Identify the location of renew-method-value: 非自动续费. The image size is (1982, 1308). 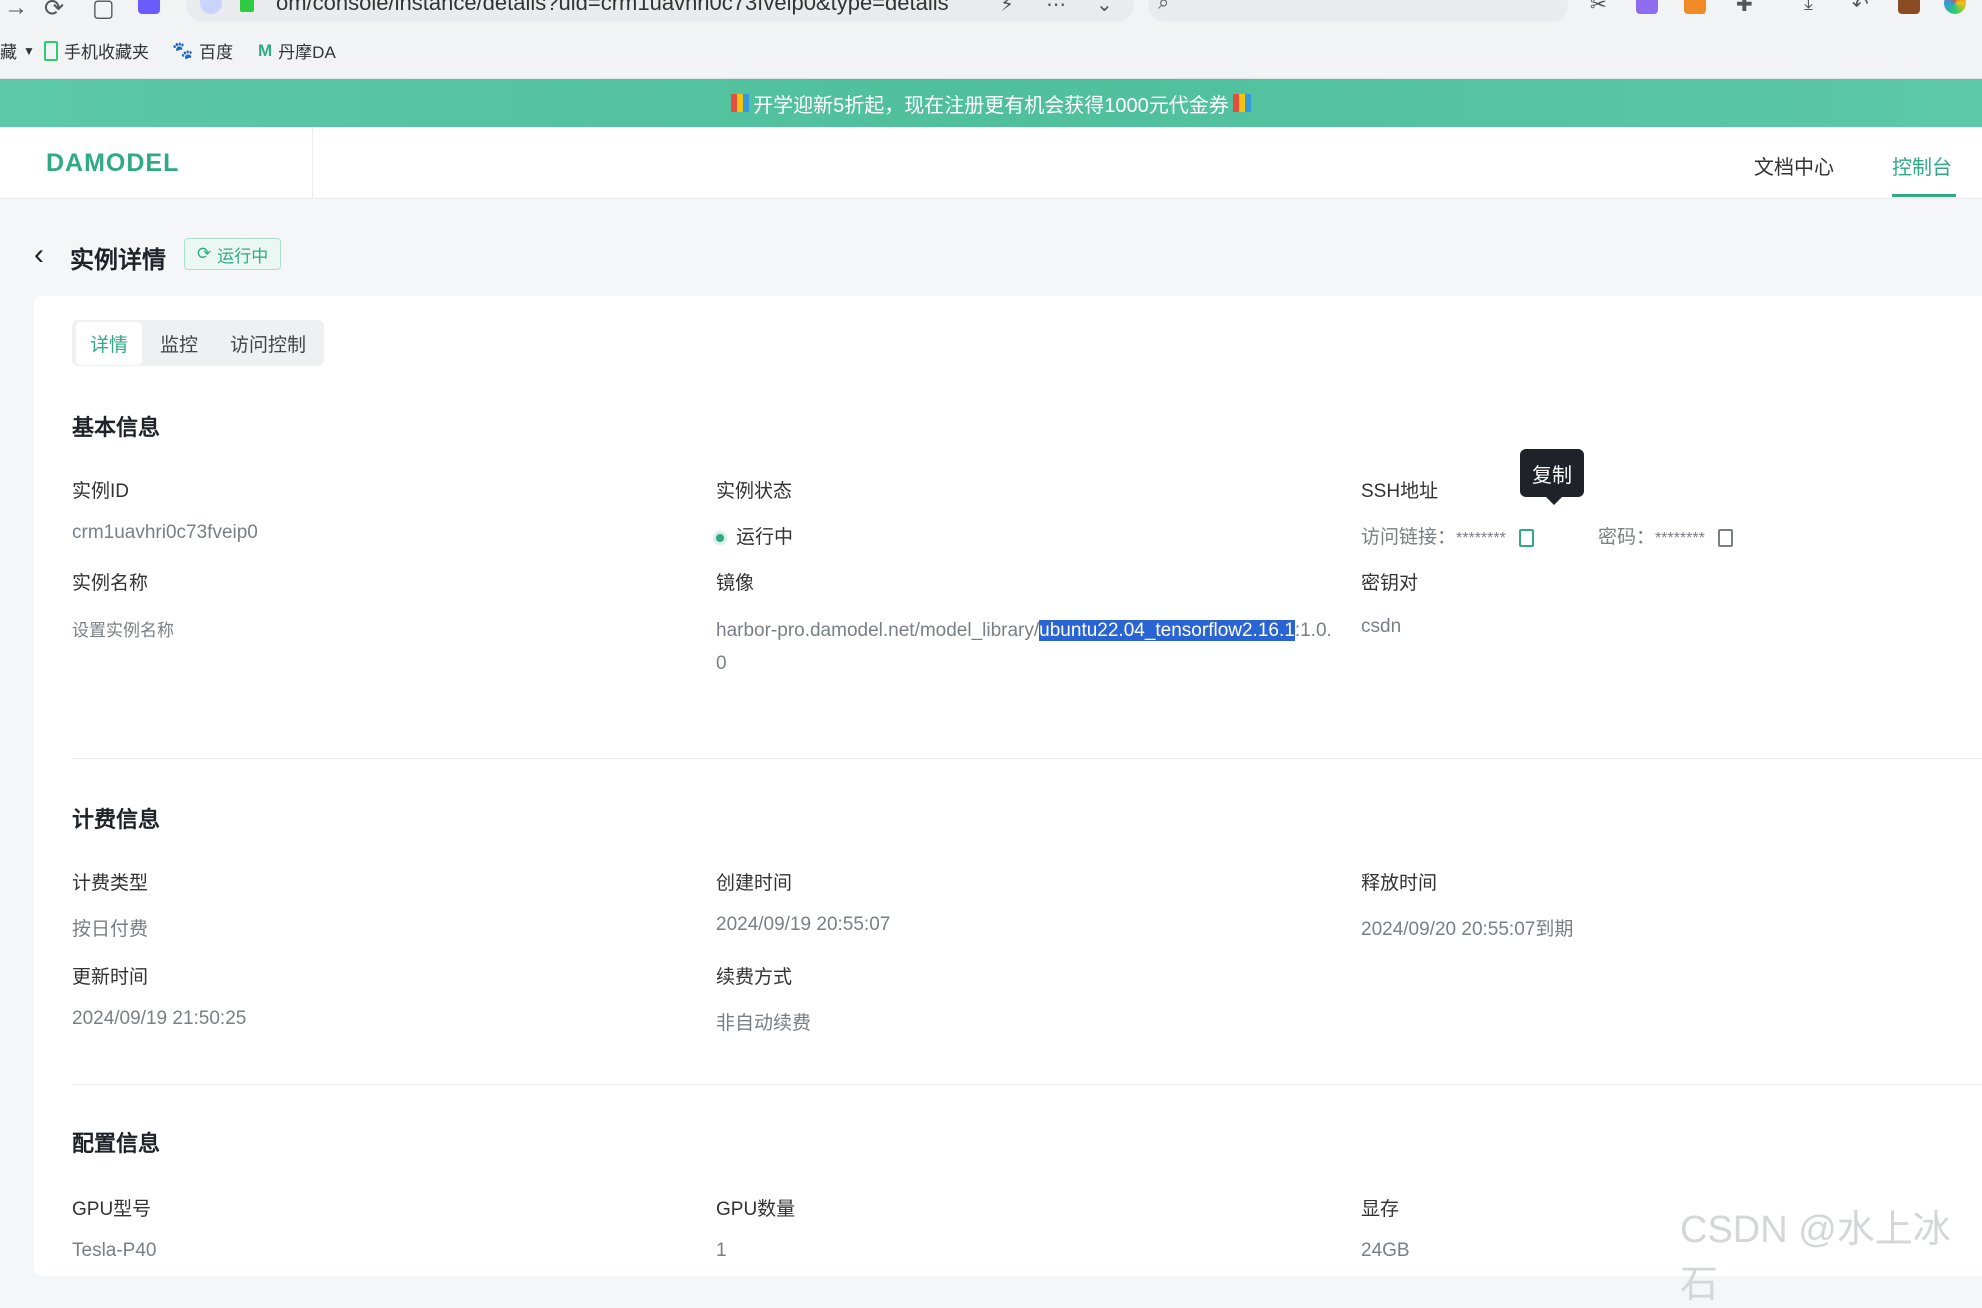
(764, 1023).